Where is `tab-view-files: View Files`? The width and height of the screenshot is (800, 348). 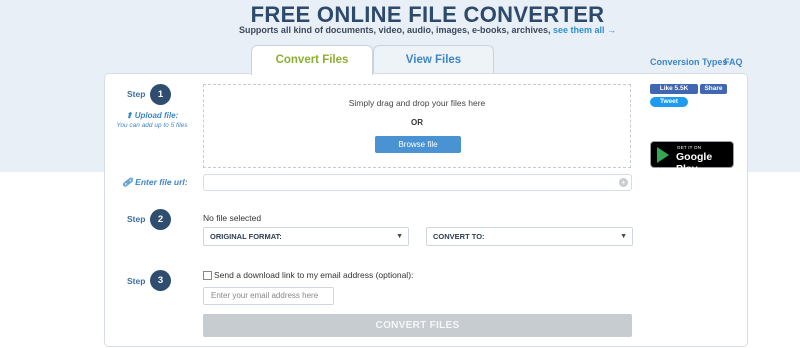 tab-view-files: View Files is located at coordinates (433, 59).